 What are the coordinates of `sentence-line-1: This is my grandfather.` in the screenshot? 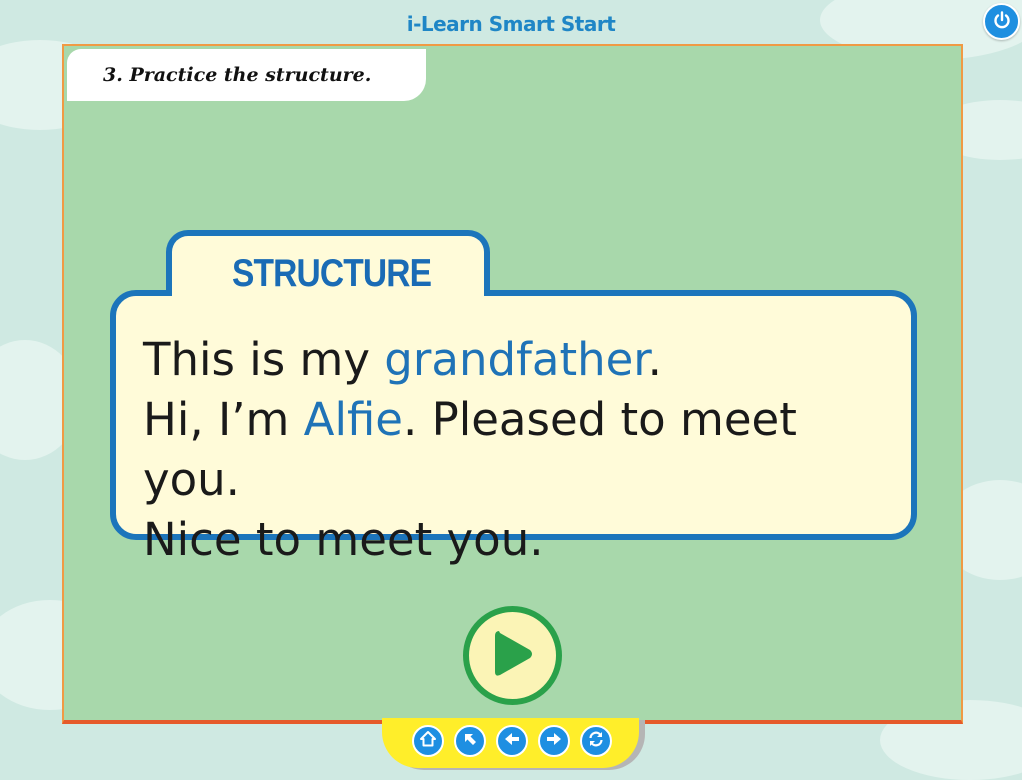 It's located at (523, 360).